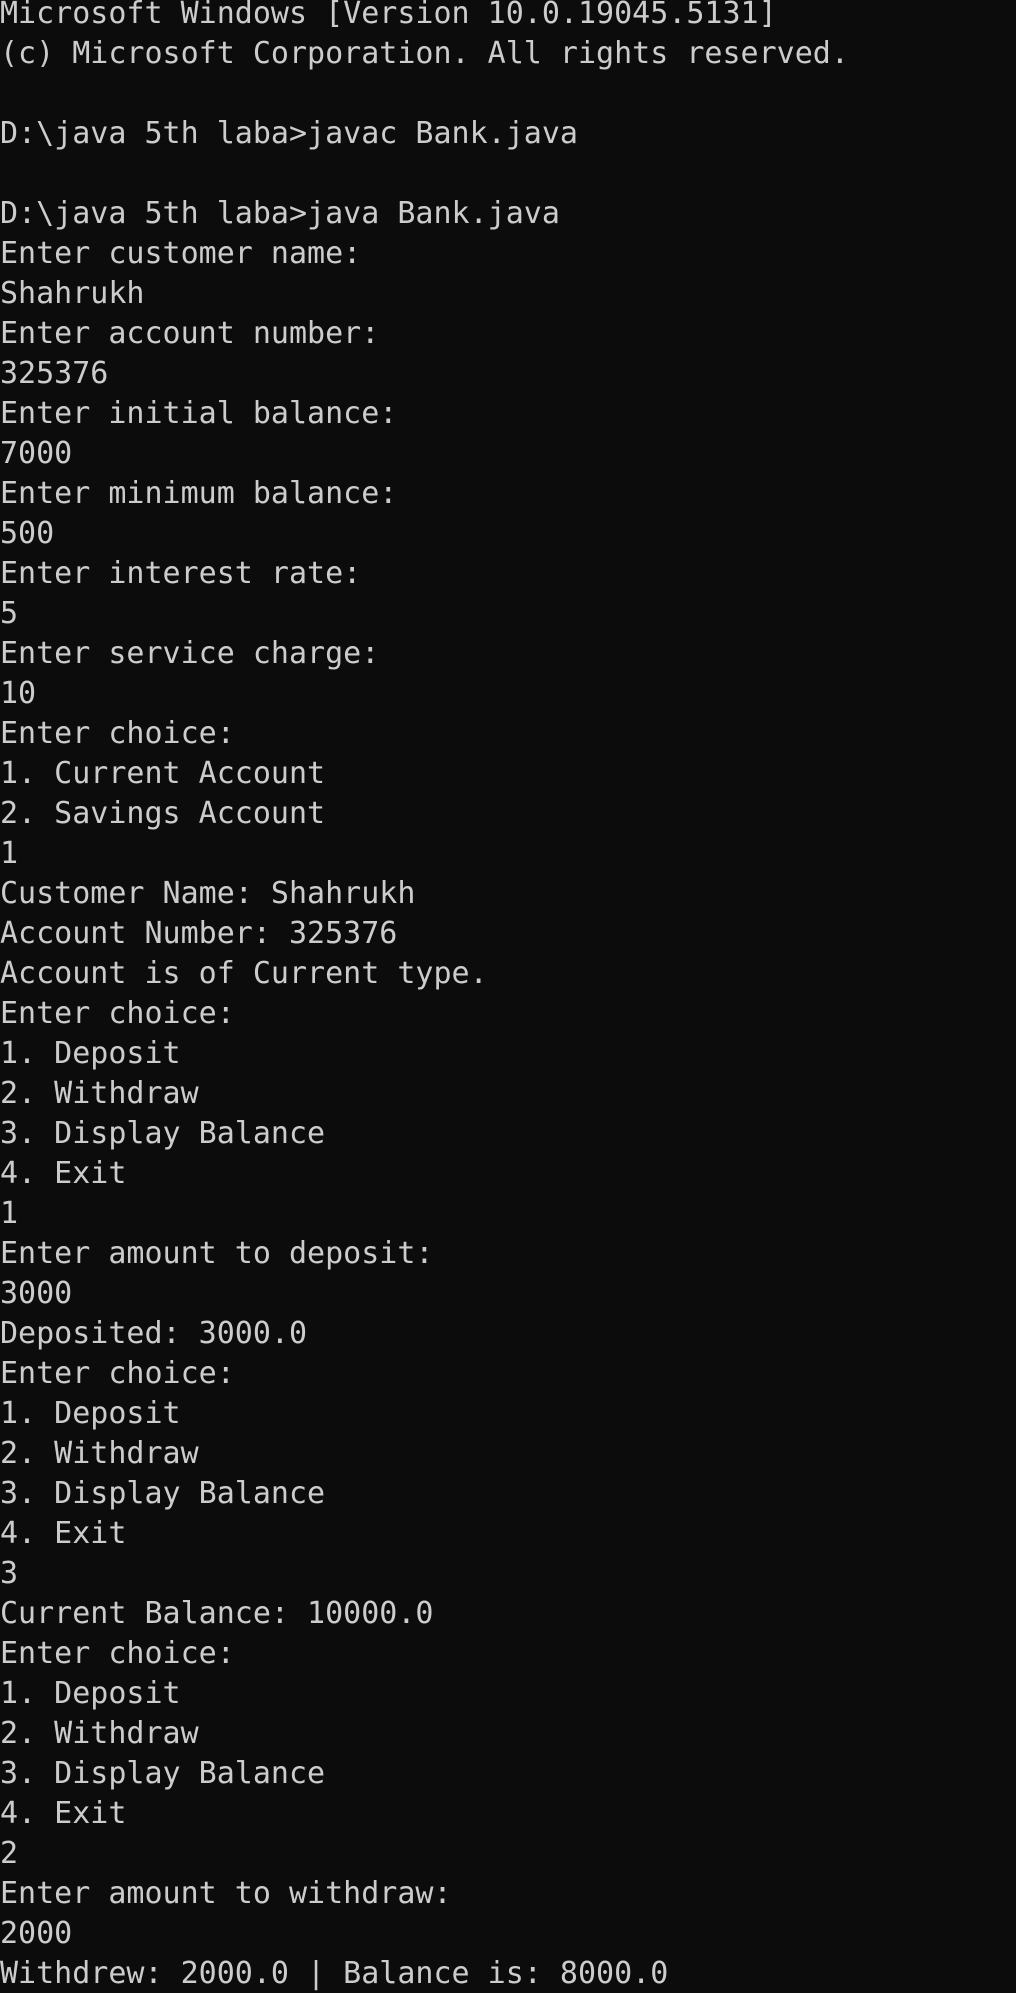 Image resolution: width=1016 pixels, height=1993 pixels. Describe the element at coordinates (208, 893) in the screenshot. I see `console-line: Customer Name: Shahrukh` at that location.